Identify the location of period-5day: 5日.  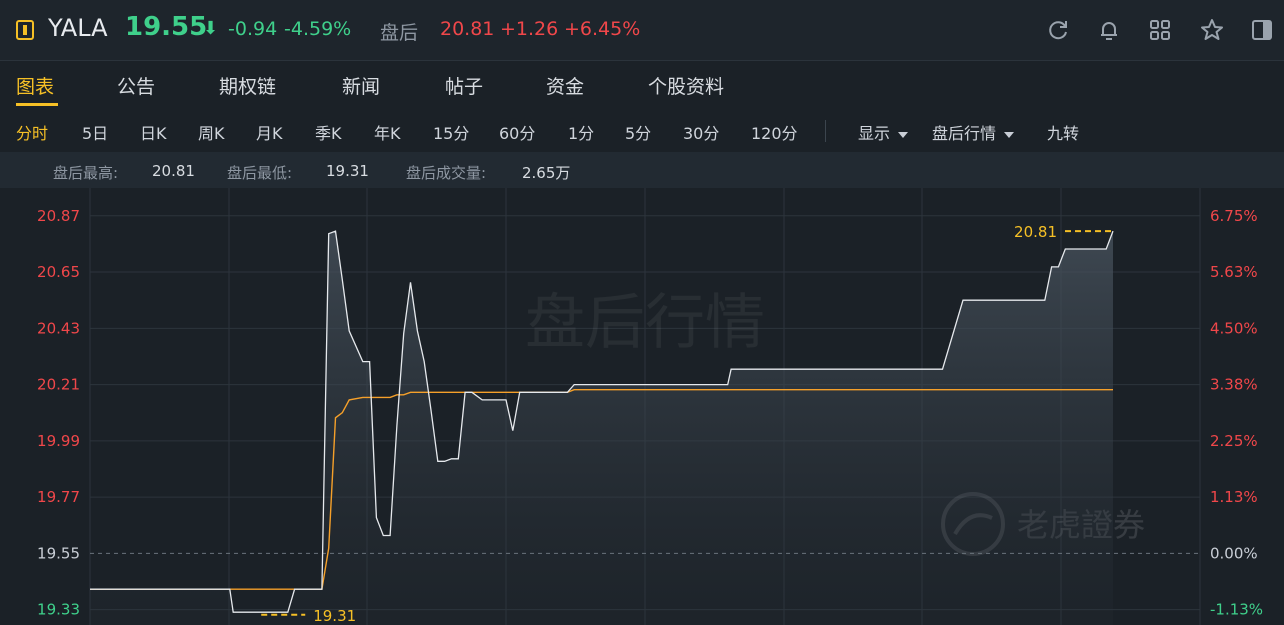
(95, 132).